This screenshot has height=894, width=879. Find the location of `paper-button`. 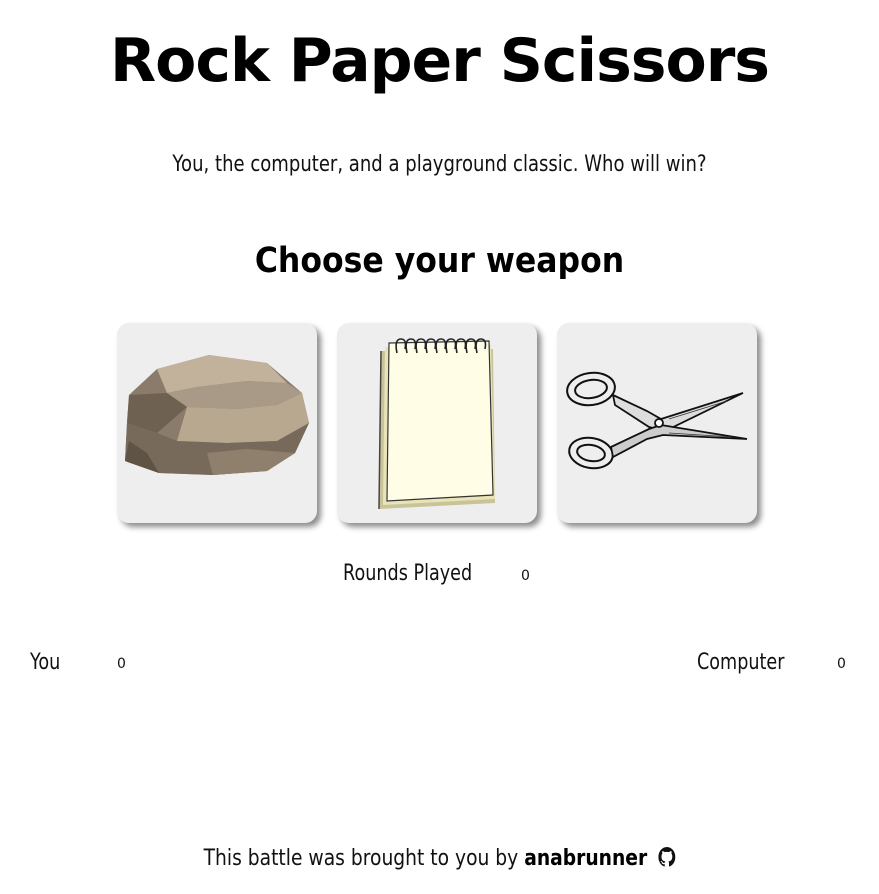

paper-button is located at coordinates (437, 423).